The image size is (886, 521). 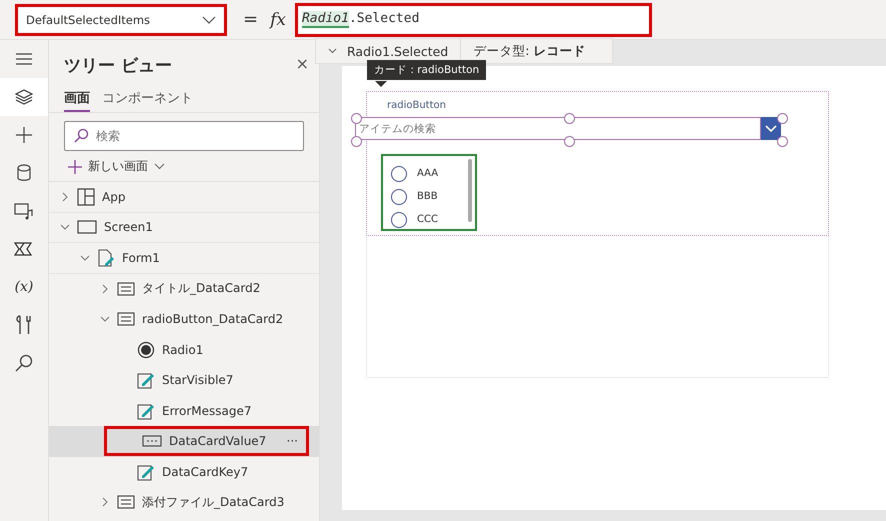 I want to click on tree-item-label: App, so click(x=114, y=197).